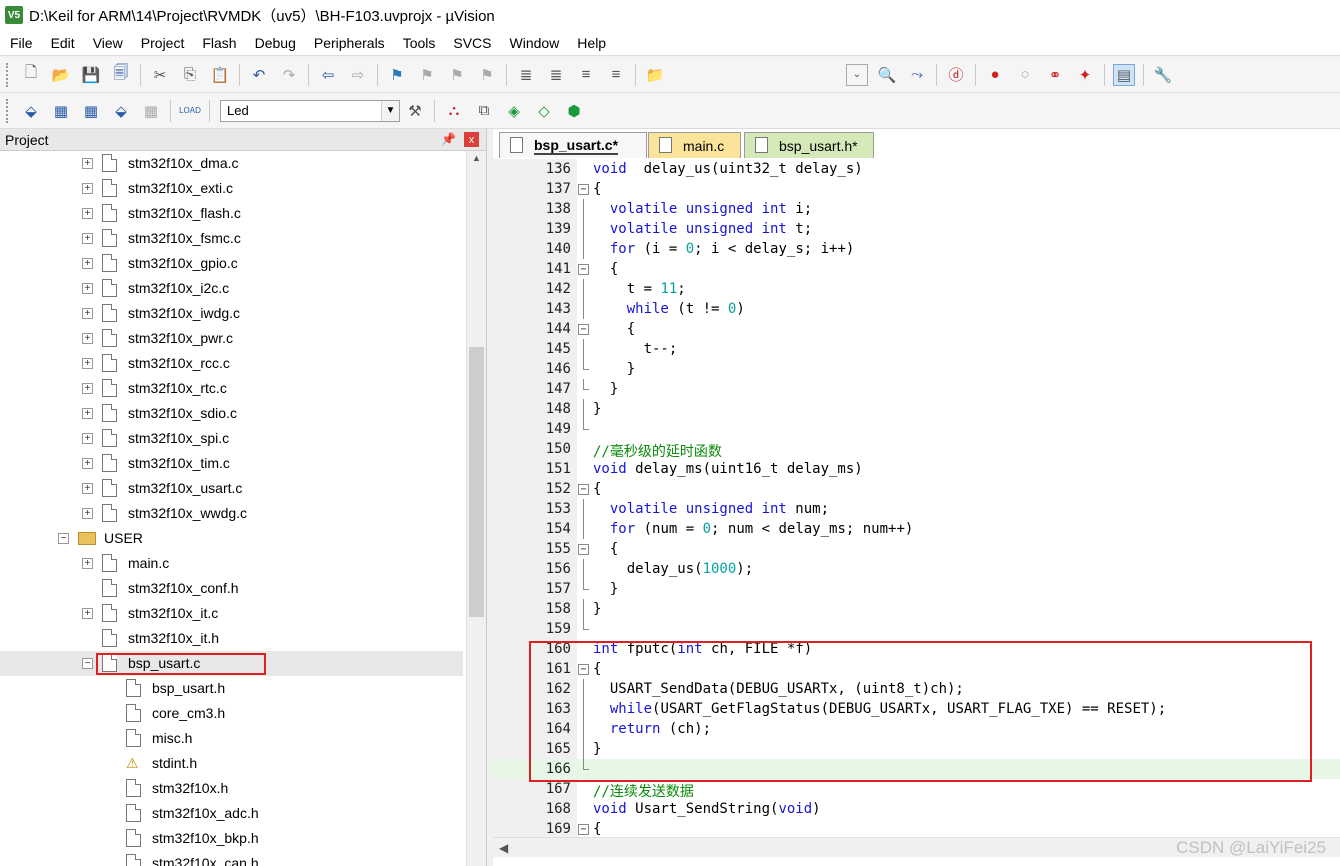 The width and height of the screenshot is (1340, 866). Describe the element at coordinates (1085, 75) in the screenshot. I see `kill-breakpoints-icon: ✦` at that location.